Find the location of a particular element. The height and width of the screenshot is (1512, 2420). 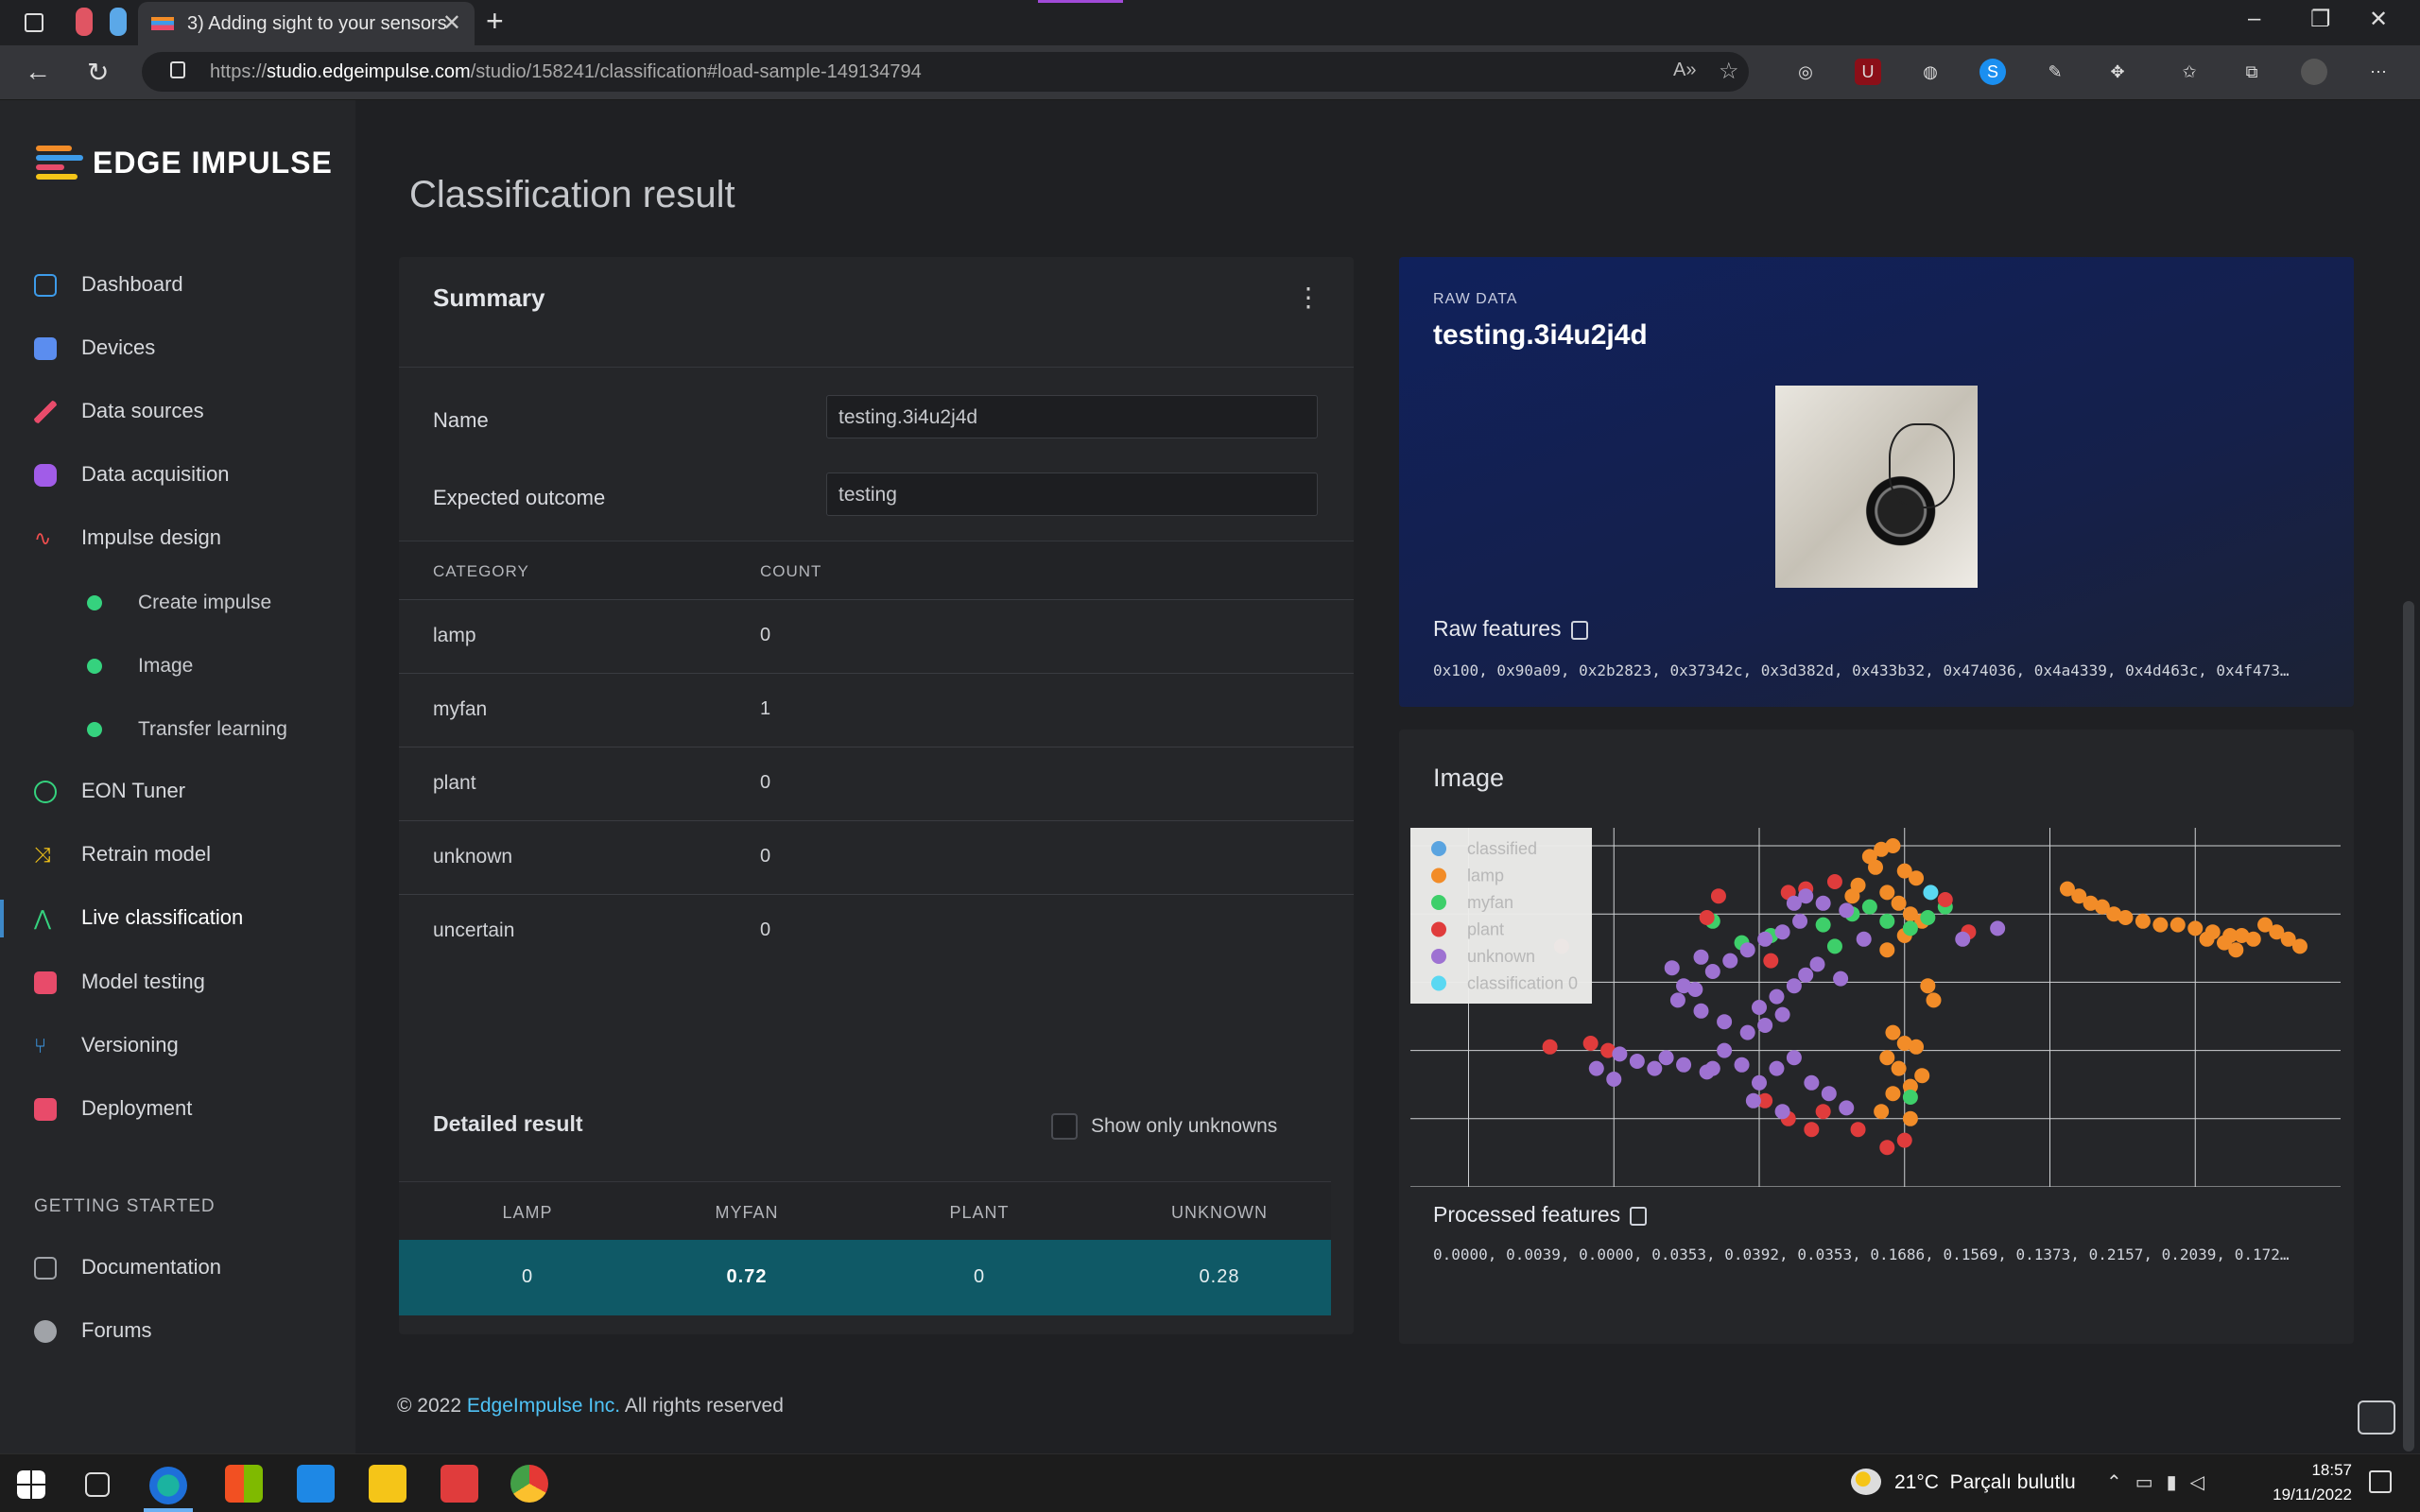

sidebar-item-live-classification: ⋀ Live classification is located at coordinates (138, 917).